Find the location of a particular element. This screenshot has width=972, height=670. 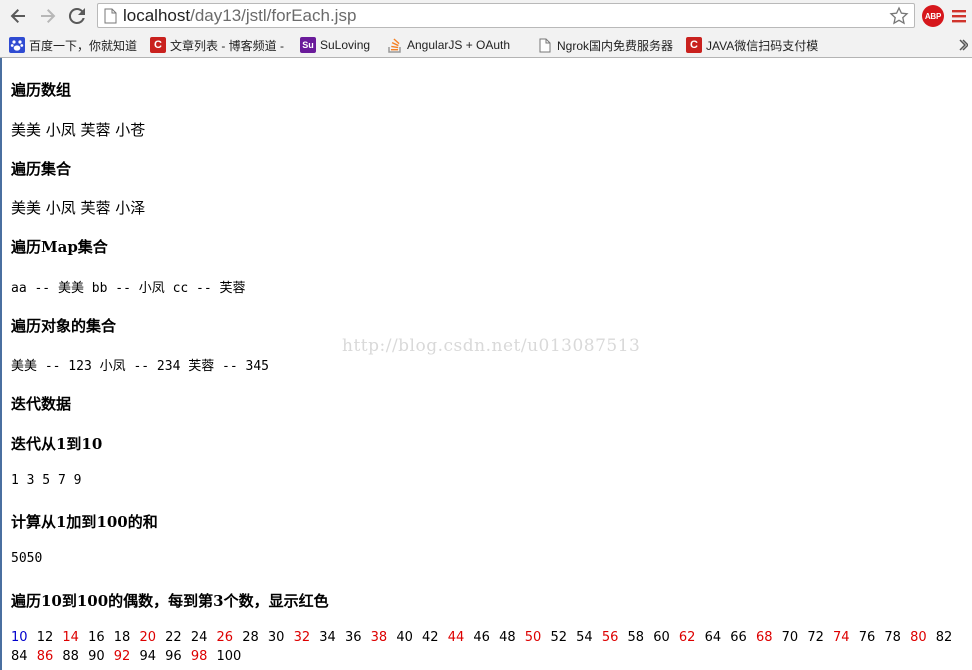

bookmark-label: SuLoving is located at coordinates (345, 45).